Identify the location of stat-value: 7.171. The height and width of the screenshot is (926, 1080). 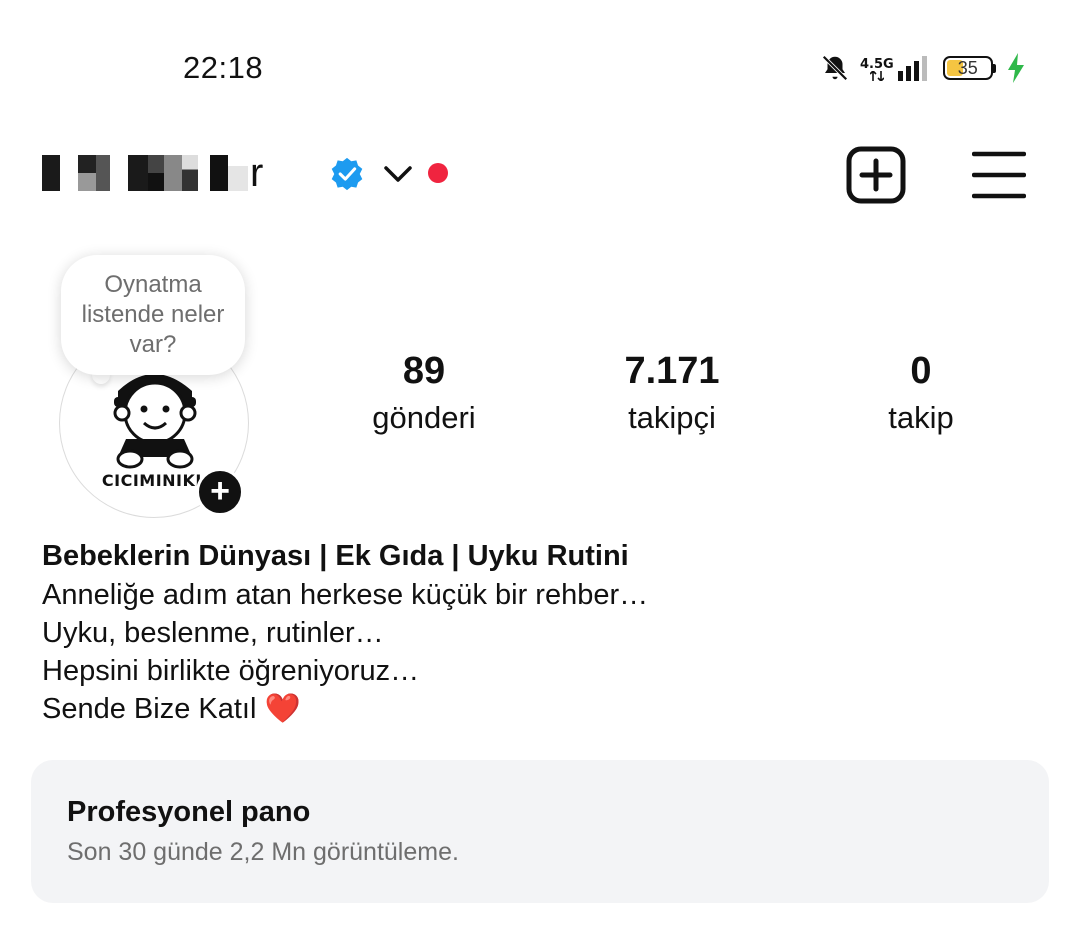
(672, 371).